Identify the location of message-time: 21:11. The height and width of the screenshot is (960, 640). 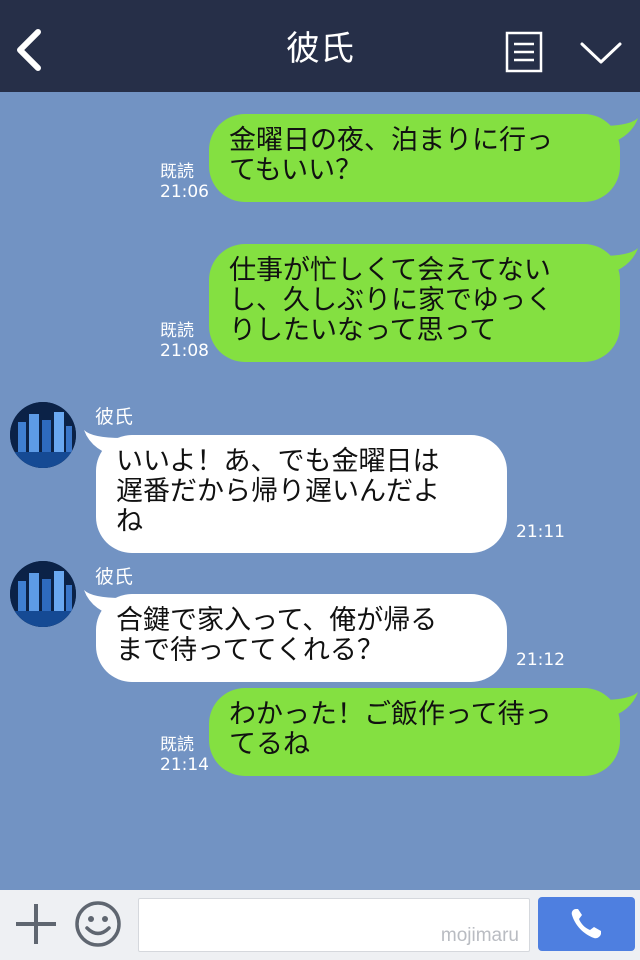
(540, 532).